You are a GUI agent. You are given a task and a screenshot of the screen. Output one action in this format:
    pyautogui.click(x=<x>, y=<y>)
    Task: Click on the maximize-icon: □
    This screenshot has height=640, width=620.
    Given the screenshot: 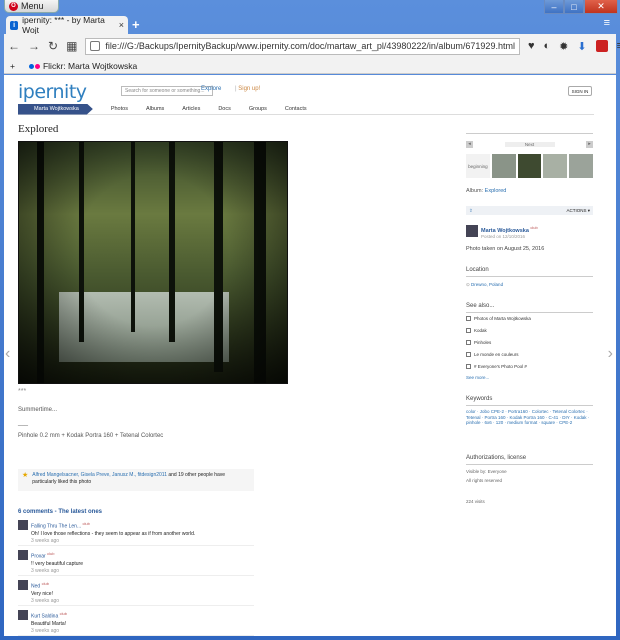 What is the action you would take?
    pyautogui.click(x=574, y=7)
    